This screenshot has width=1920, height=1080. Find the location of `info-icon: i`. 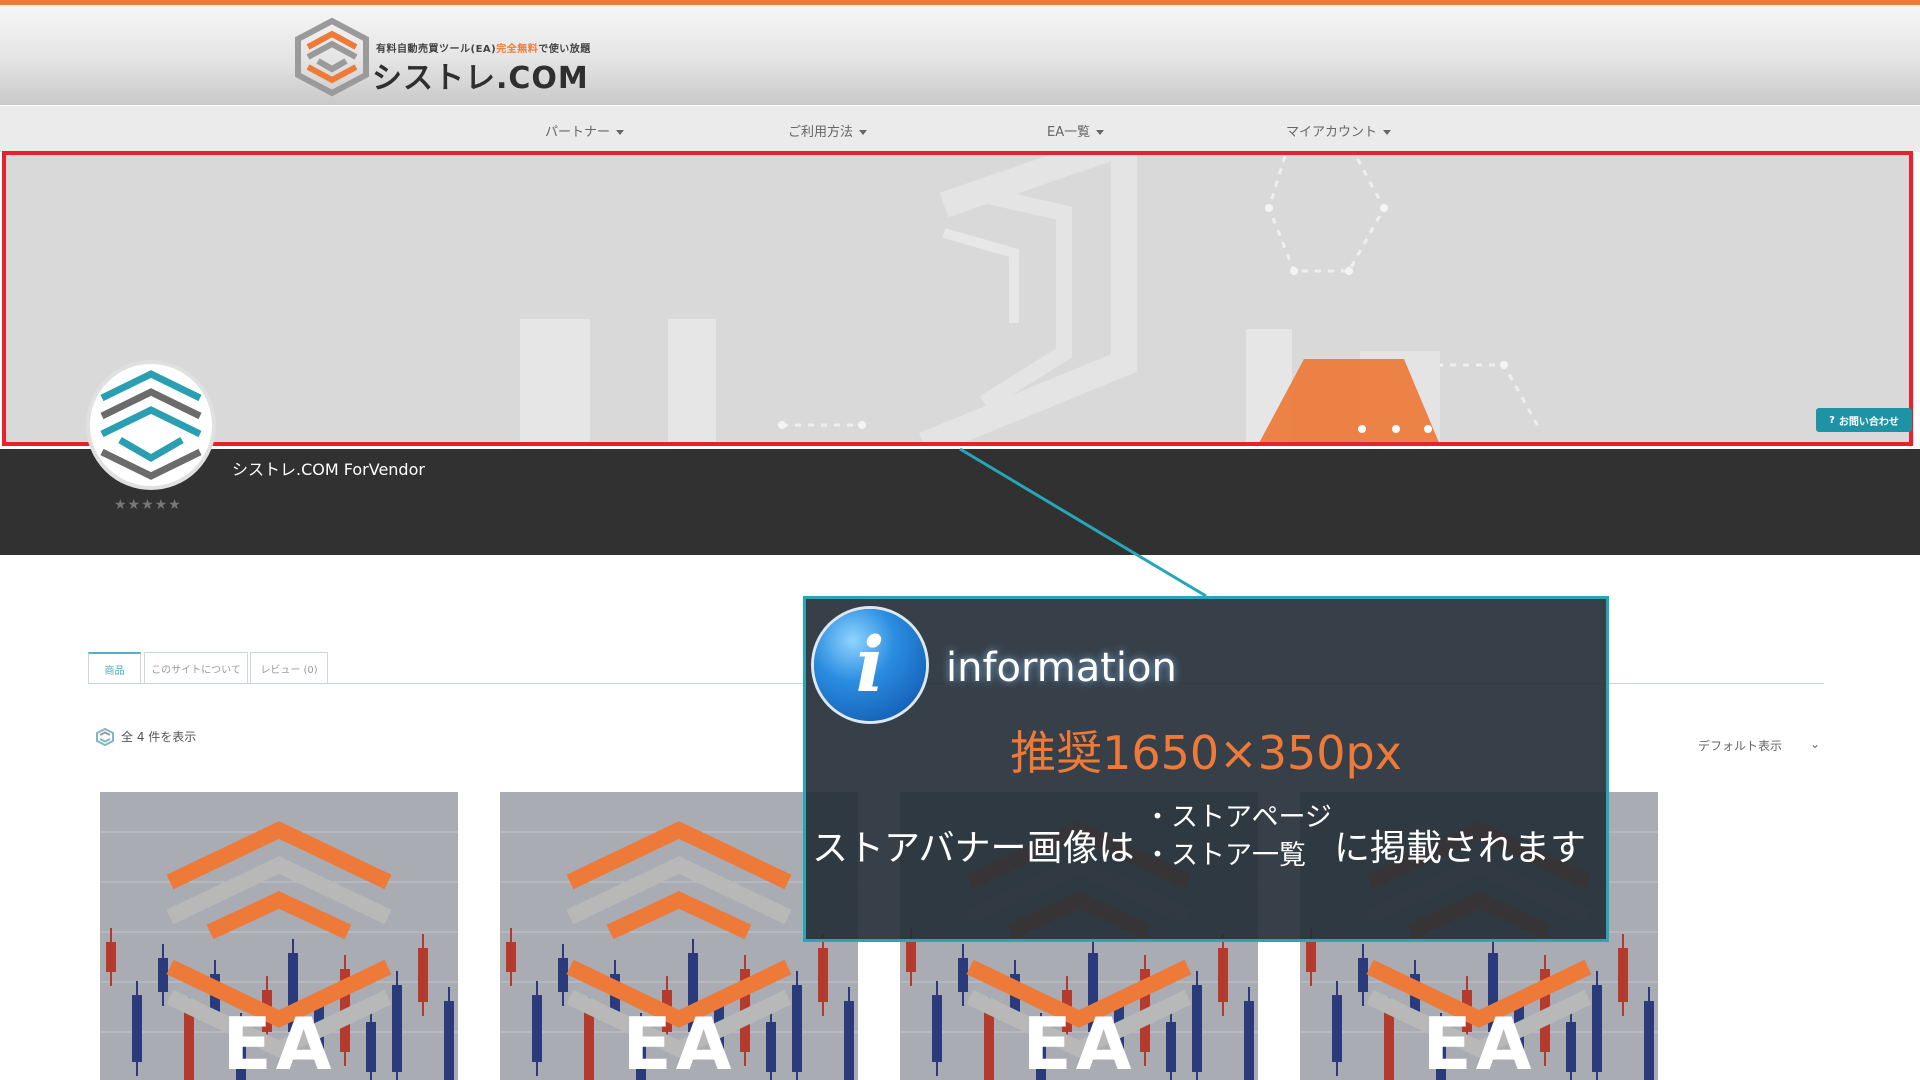

info-icon: i is located at coordinates (870, 665).